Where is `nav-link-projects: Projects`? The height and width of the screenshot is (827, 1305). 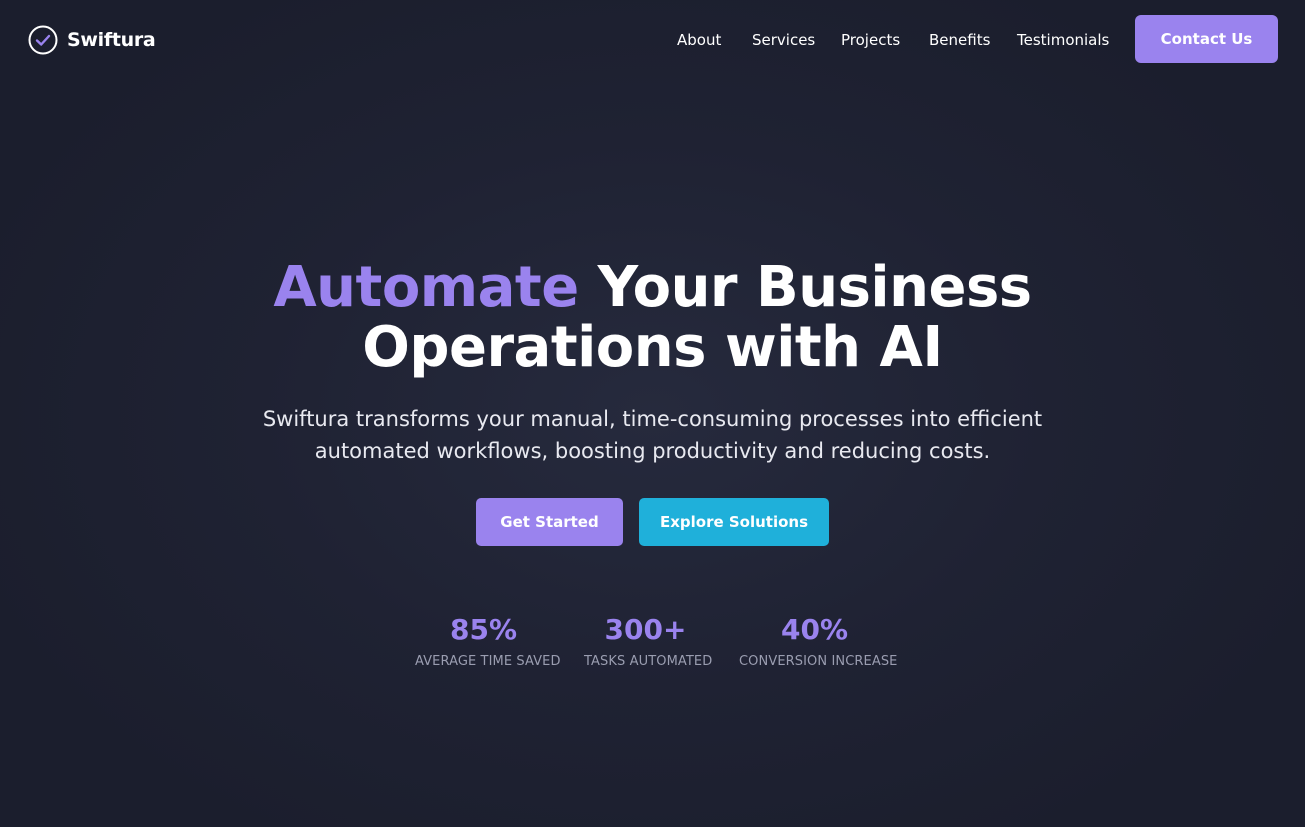
nav-link-projects: Projects is located at coordinates (870, 40).